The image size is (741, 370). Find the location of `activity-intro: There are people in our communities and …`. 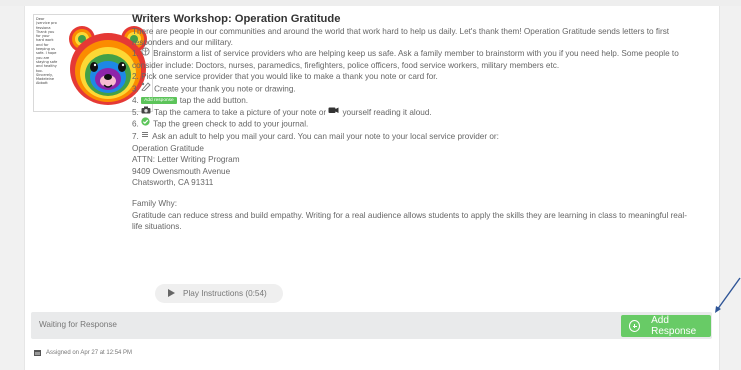

activity-intro: There are people in our communities and … is located at coordinates (401, 37).